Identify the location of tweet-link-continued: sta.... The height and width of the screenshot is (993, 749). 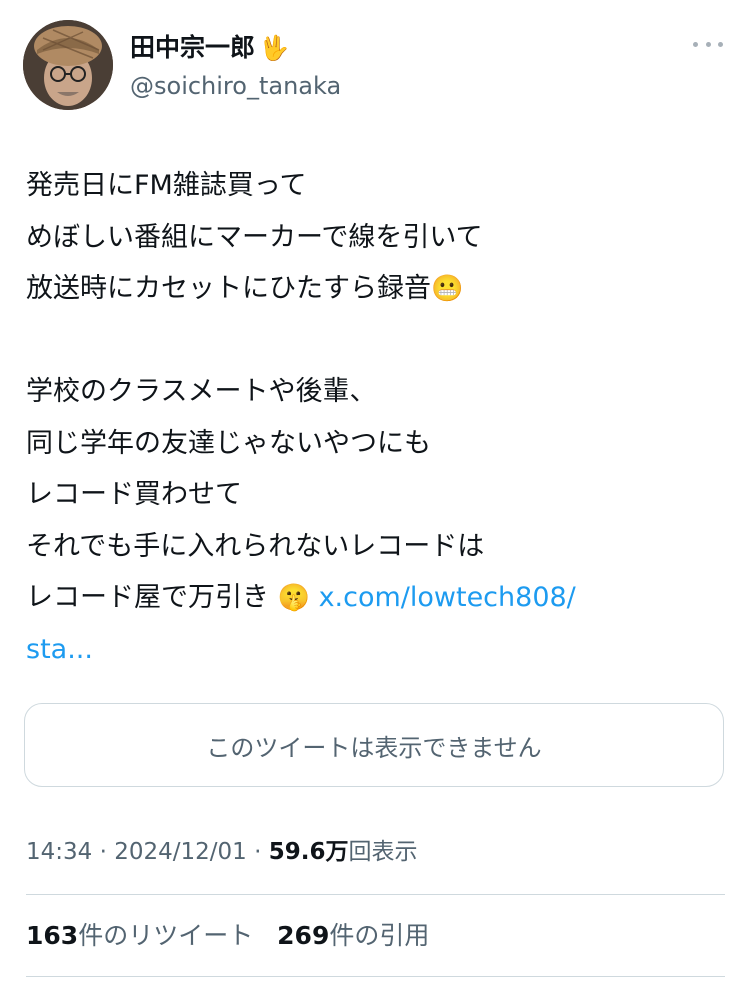
(59, 649).